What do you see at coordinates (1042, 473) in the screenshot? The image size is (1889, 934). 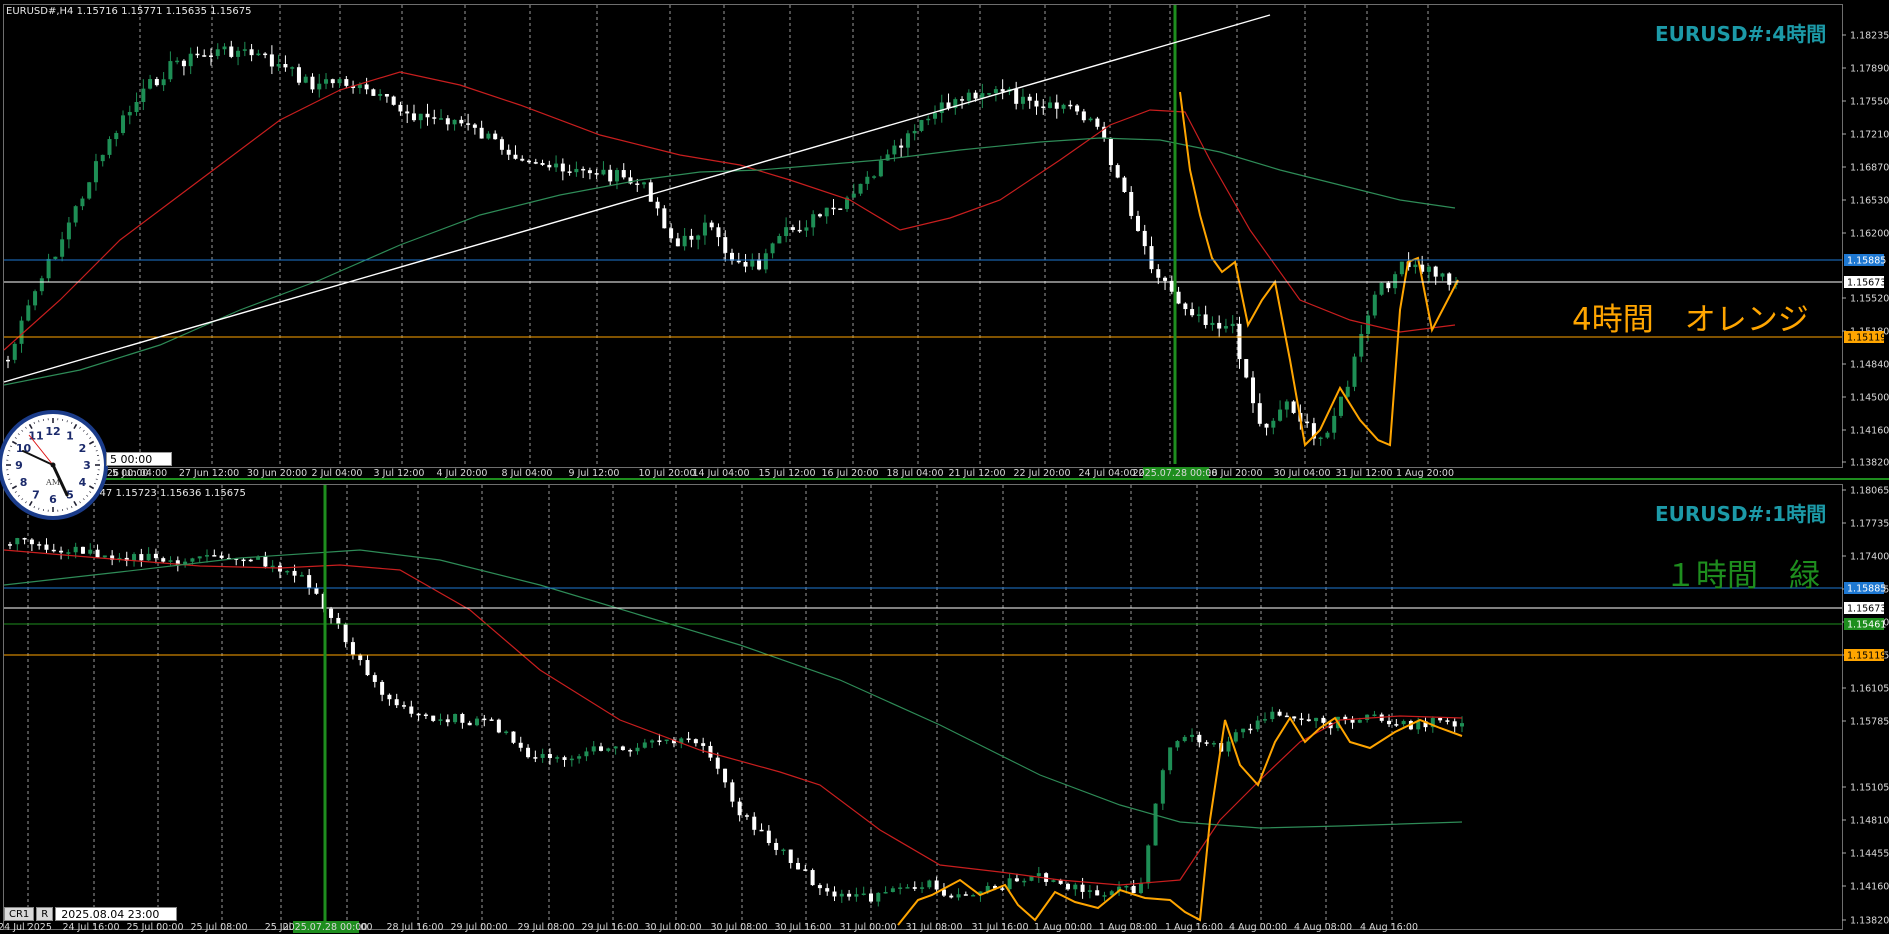 I see `time-axis-label: 22 Jul 20:00` at bounding box center [1042, 473].